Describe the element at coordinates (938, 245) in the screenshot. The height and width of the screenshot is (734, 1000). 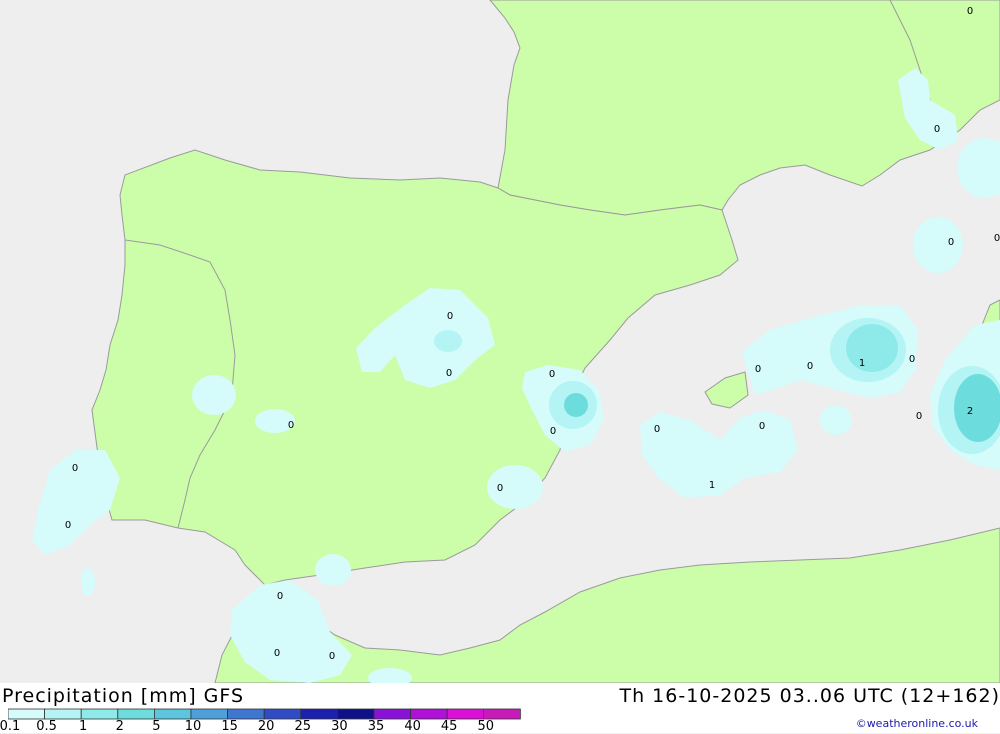
I see `precip-area-gulf-lion` at that location.